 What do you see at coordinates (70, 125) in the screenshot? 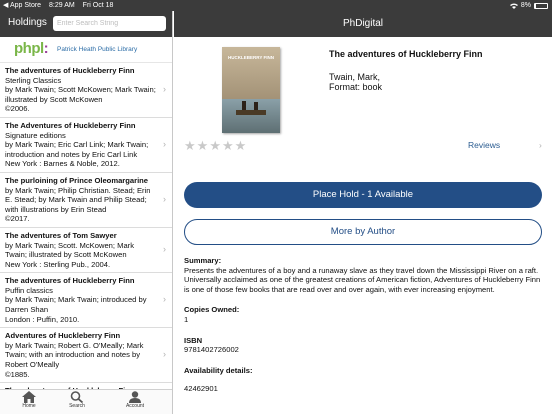
I see `holding-title: The Adventures of Huckleberry Finn` at bounding box center [70, 125].